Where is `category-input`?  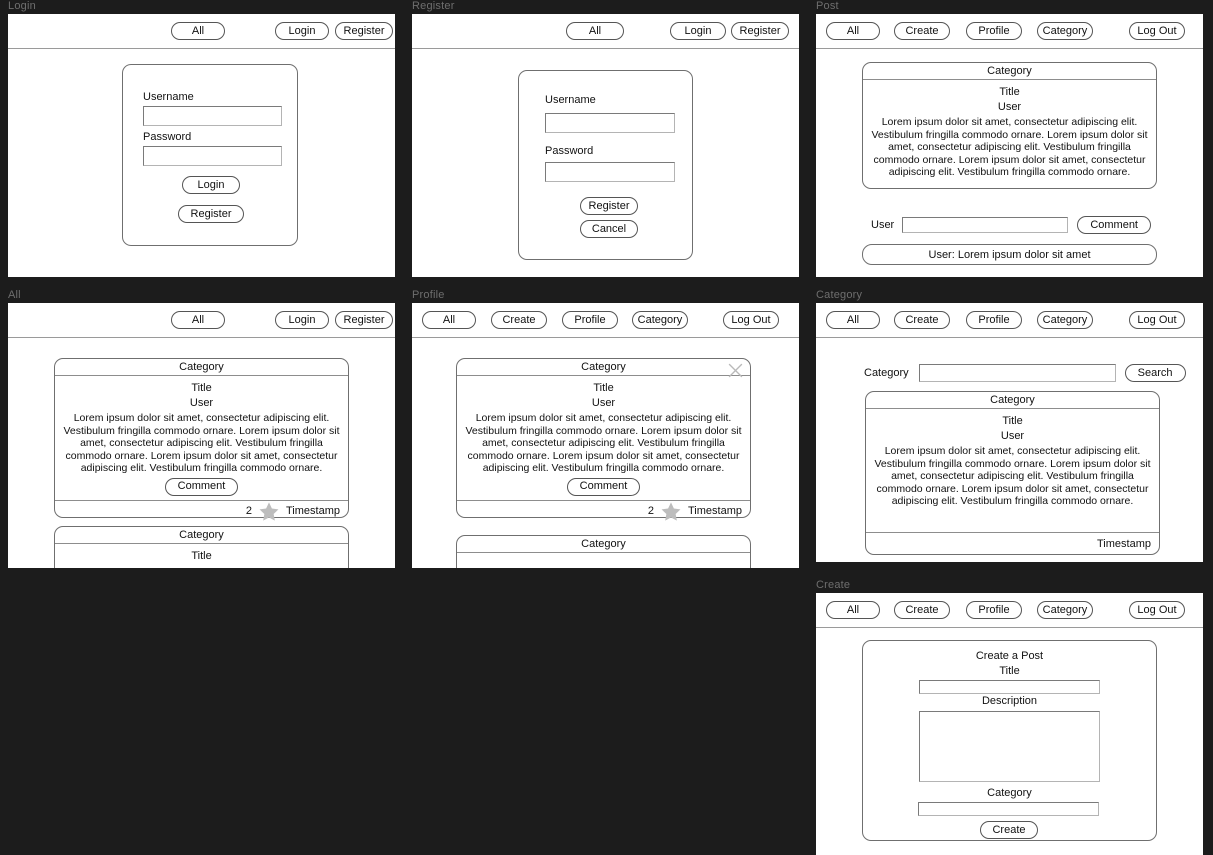
category-input is located at coordinates (1008, 809).